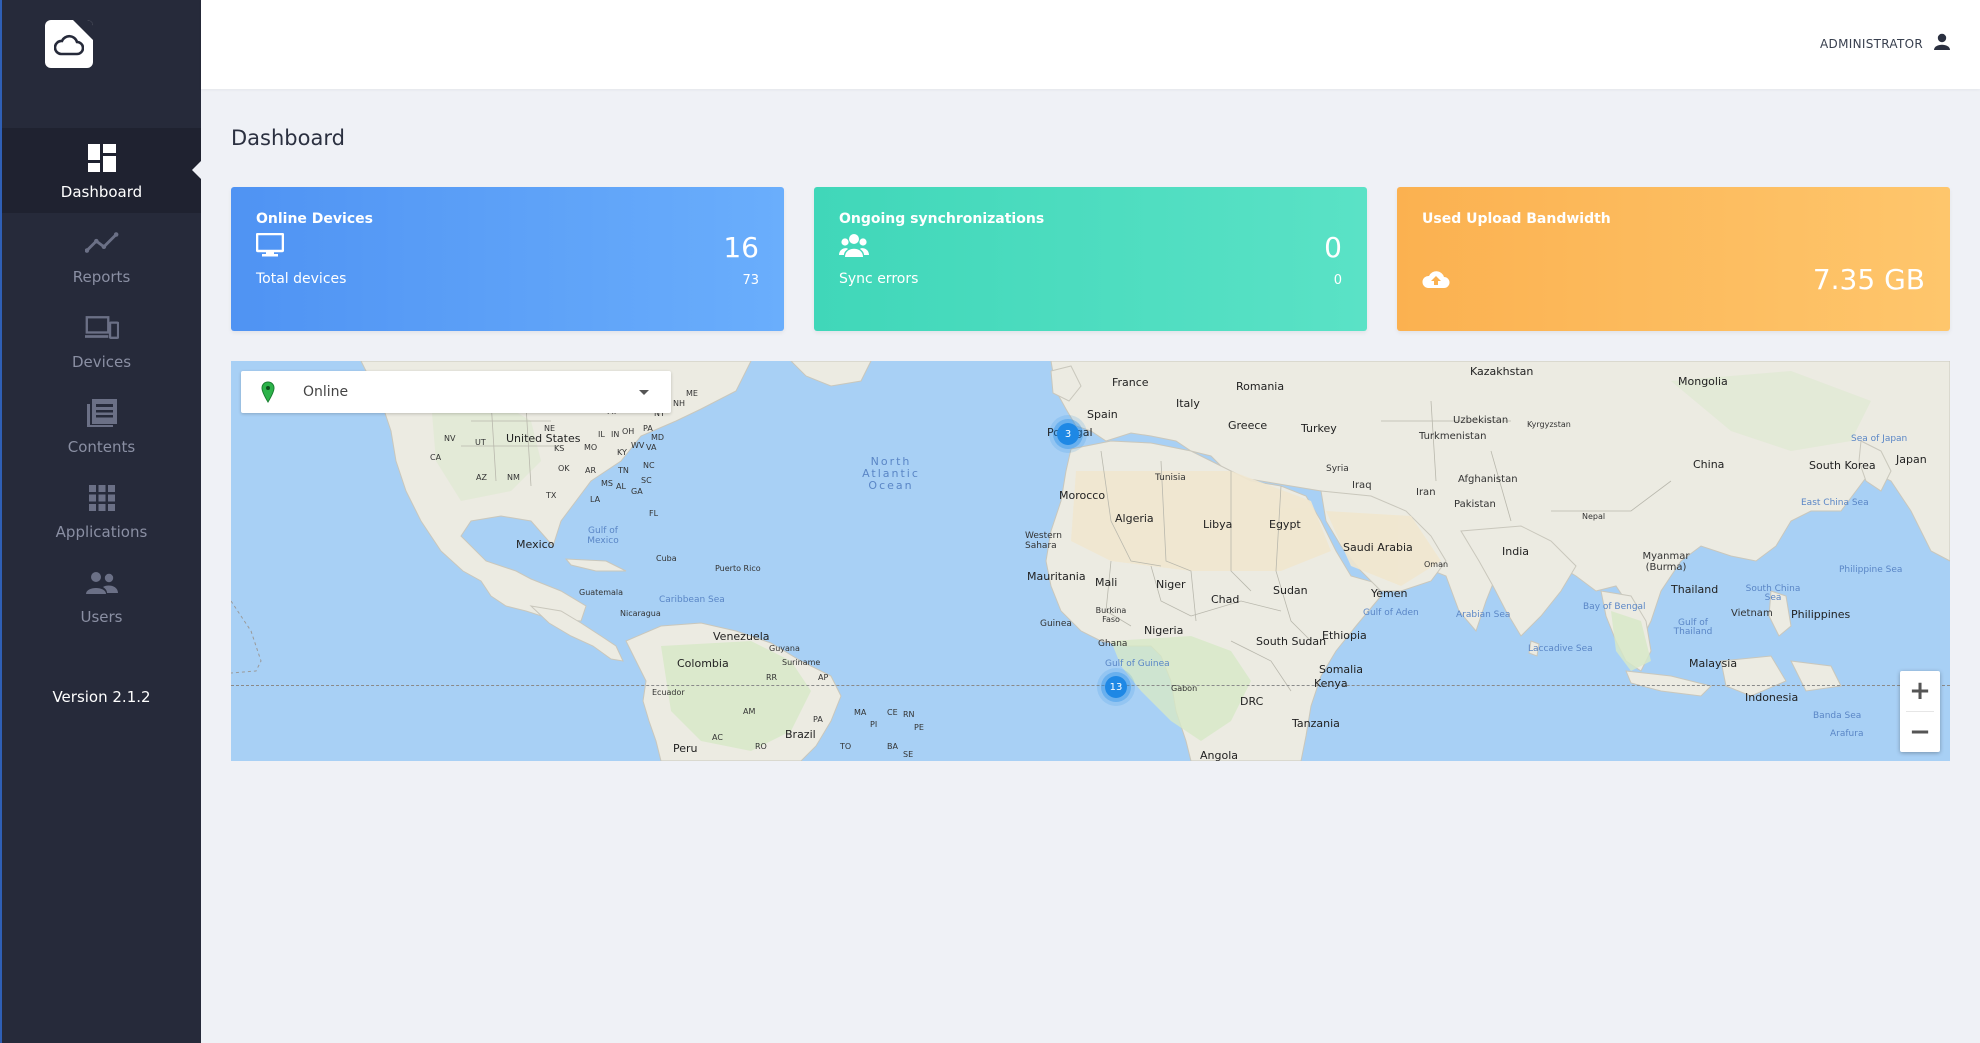  I want to click on map-label: NH, so click(679, 403).